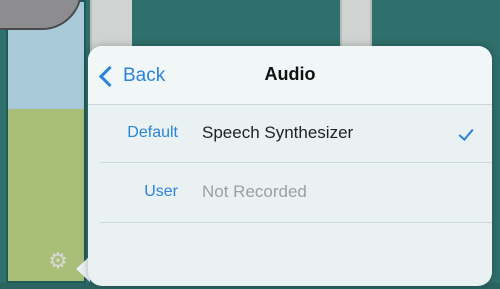 The image size is (500, 289). I want to click on divider, so click(296, 222).